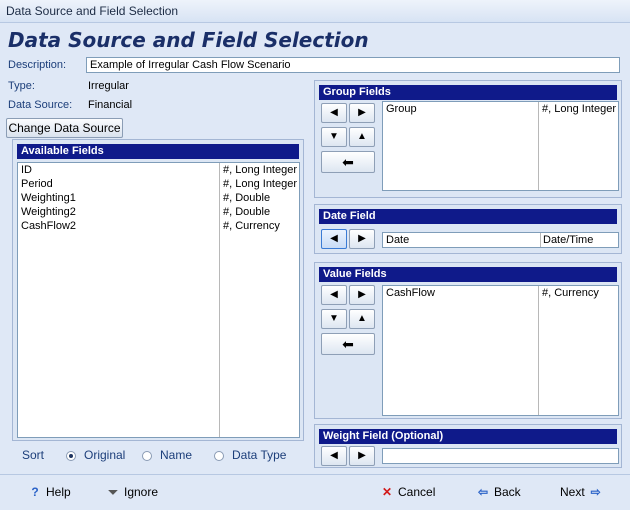 The width and height of the screenshot is (630, 510). What do you see at coordinates (568, 240) in the screenshot?
I see `date-field-type: Date/Time` at bounding box center [568, 240].